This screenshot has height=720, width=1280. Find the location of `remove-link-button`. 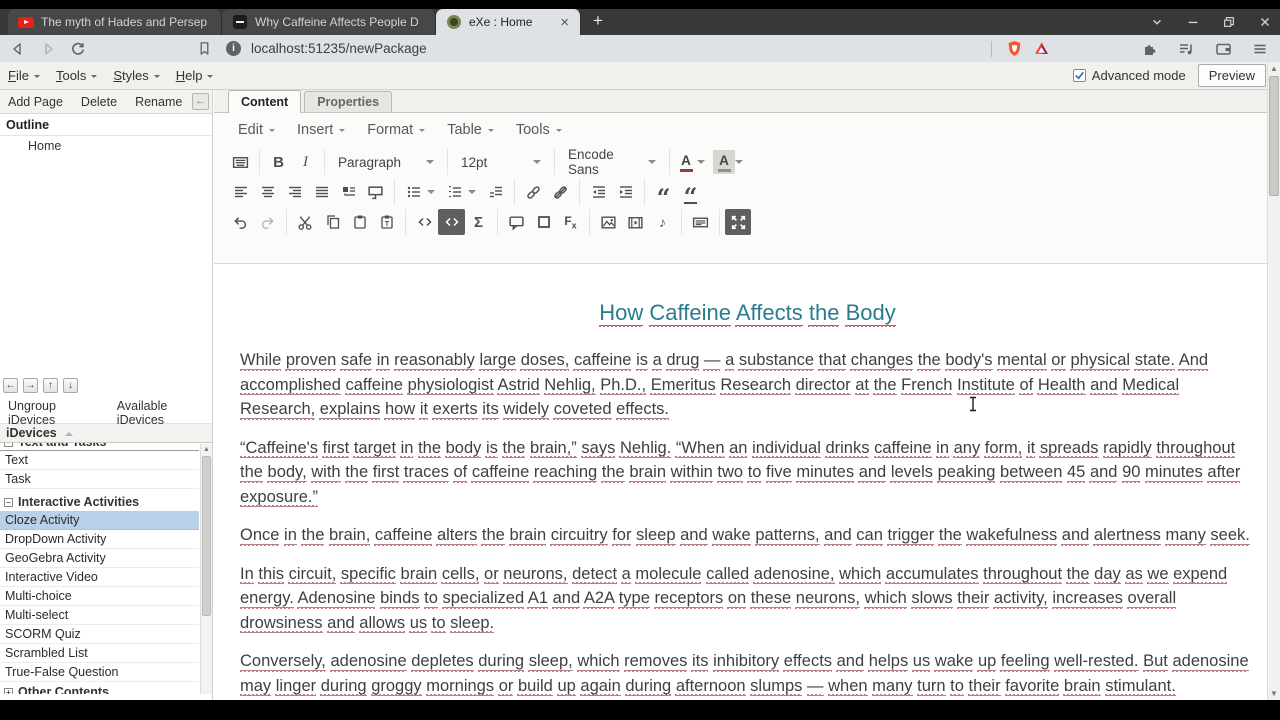

remove-link-button is located at coordinates (560, 192).